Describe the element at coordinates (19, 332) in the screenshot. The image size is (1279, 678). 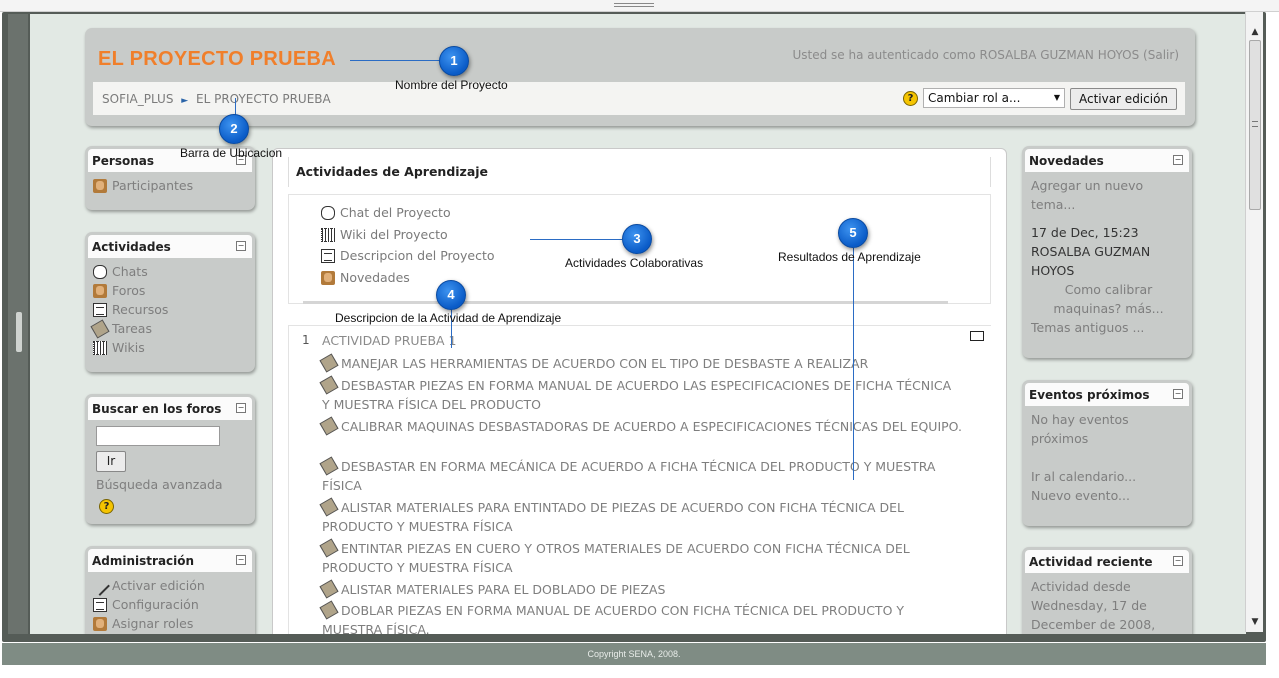
I see `sidebar-handle` at that location.